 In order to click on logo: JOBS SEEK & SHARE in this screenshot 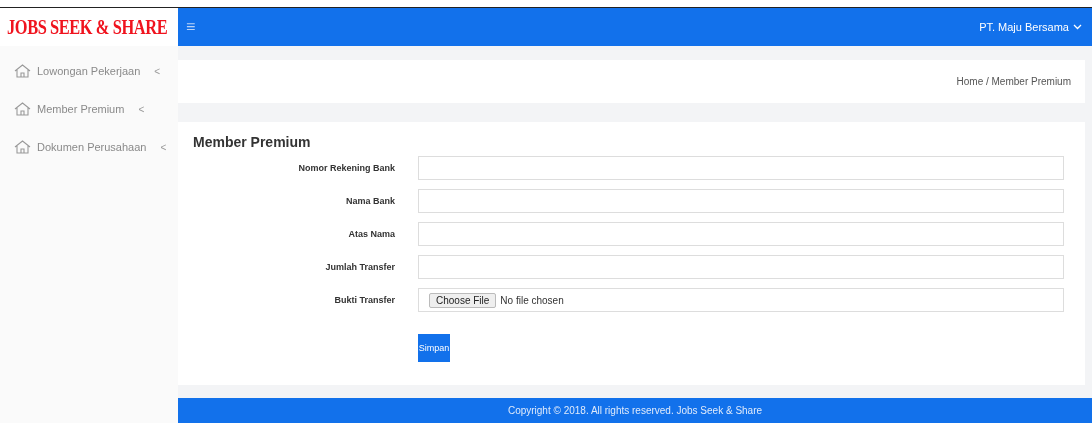, I will do `click(87, 27)`.